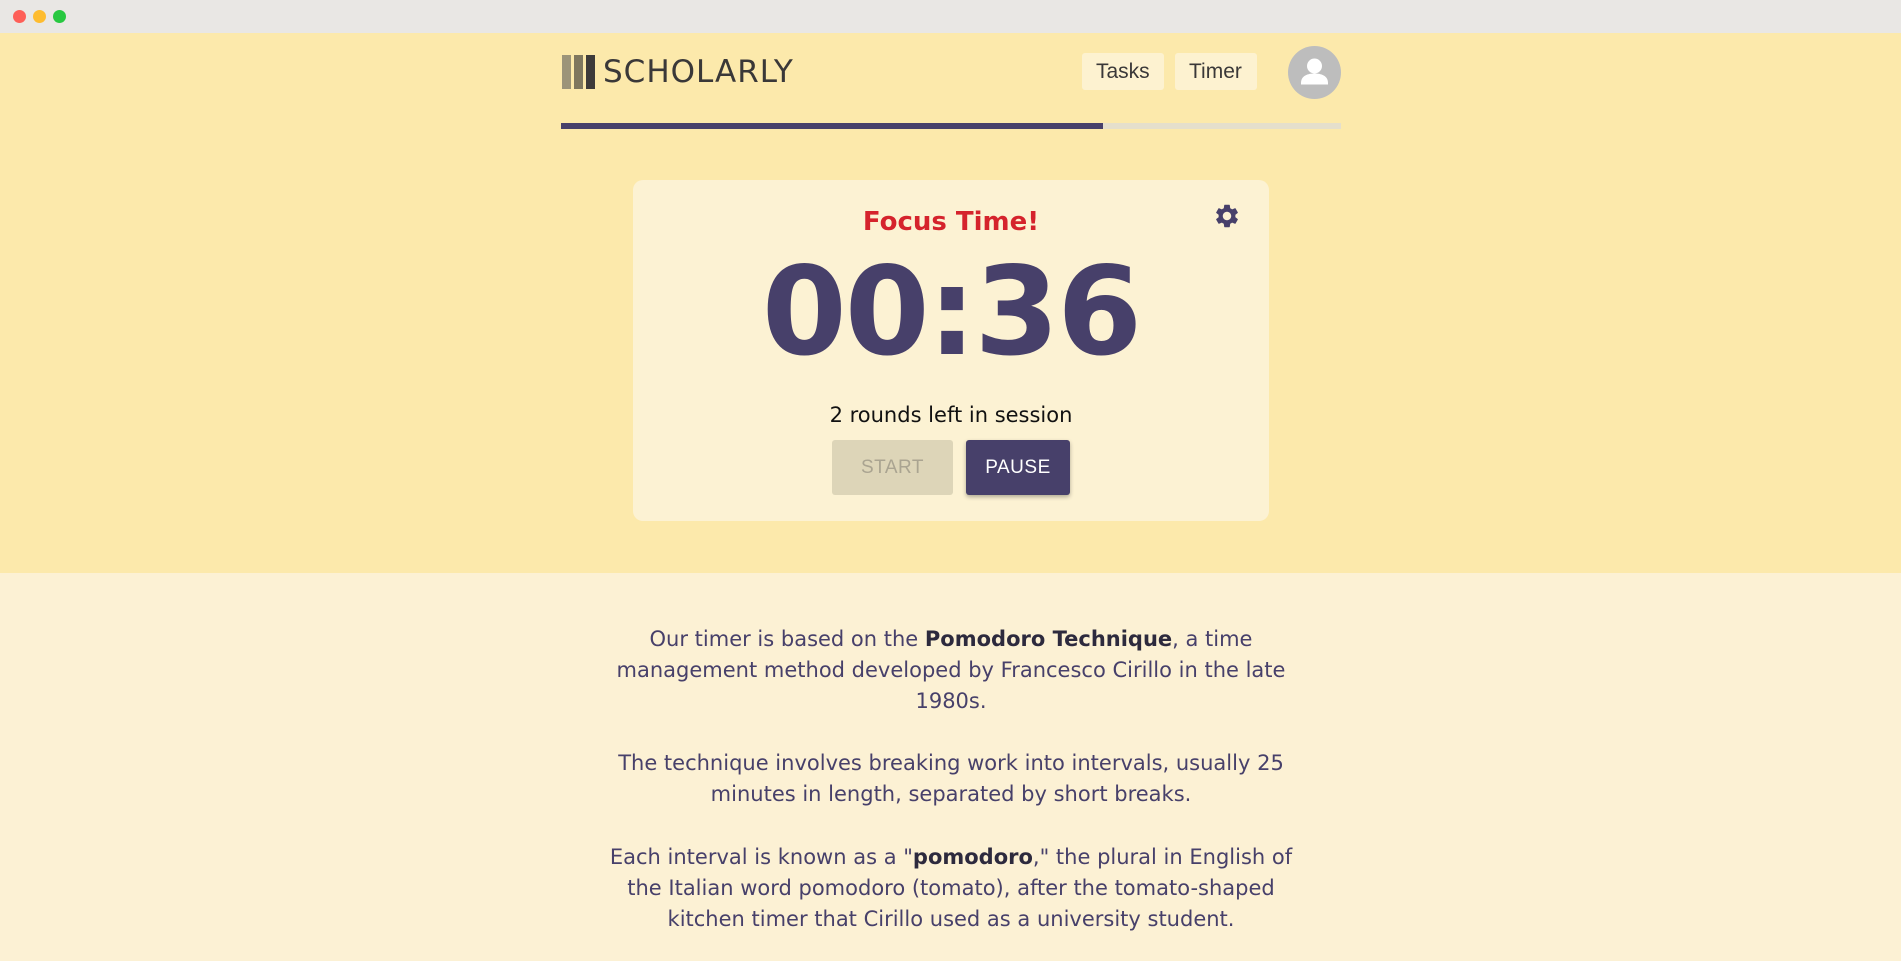 This screenshot has width=1901, height=961. What do you see at coordinates (1216, 71) in the screenshot?
I see `nav-timer-button: Timer` at bounding box center [1216, 71].